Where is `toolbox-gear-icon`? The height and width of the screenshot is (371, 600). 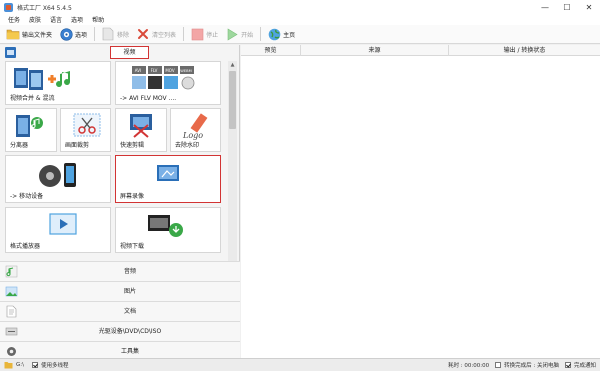
toolbox-gear-icon is located at coordinates (11, 351).